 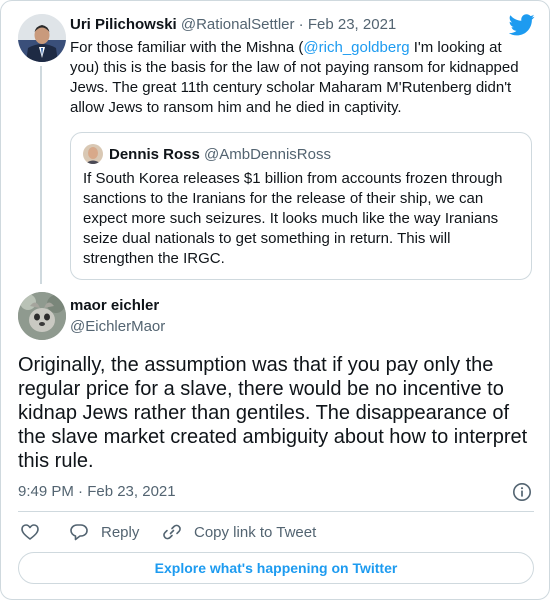 I want to click on like-button, so click(x=36, y=532).